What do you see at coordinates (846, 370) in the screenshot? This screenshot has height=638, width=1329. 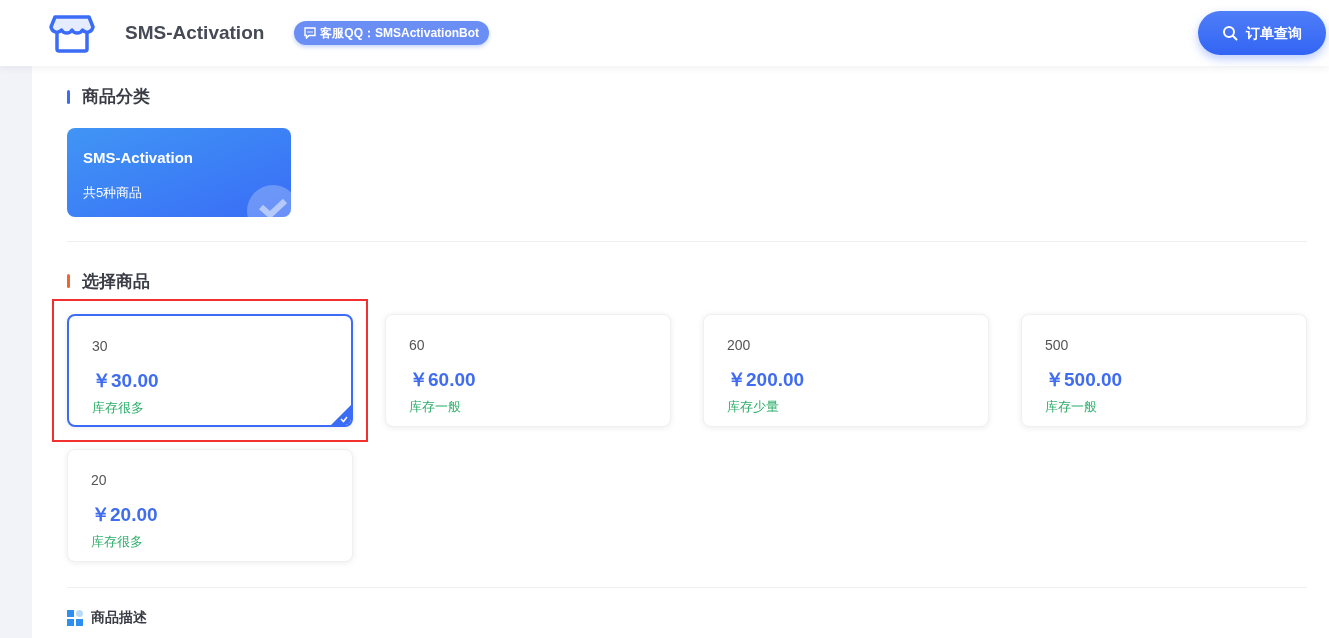 I see `product-card: 200 ￥200.00 库存少量` at bounding box center [846, 370].